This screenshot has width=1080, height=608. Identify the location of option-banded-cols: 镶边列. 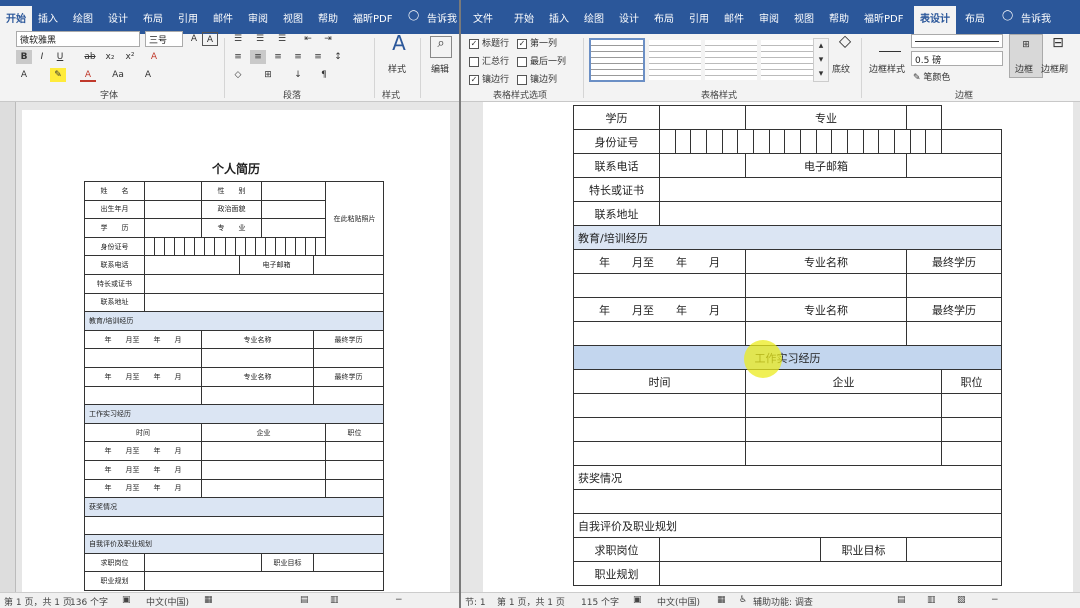
(537, 78).